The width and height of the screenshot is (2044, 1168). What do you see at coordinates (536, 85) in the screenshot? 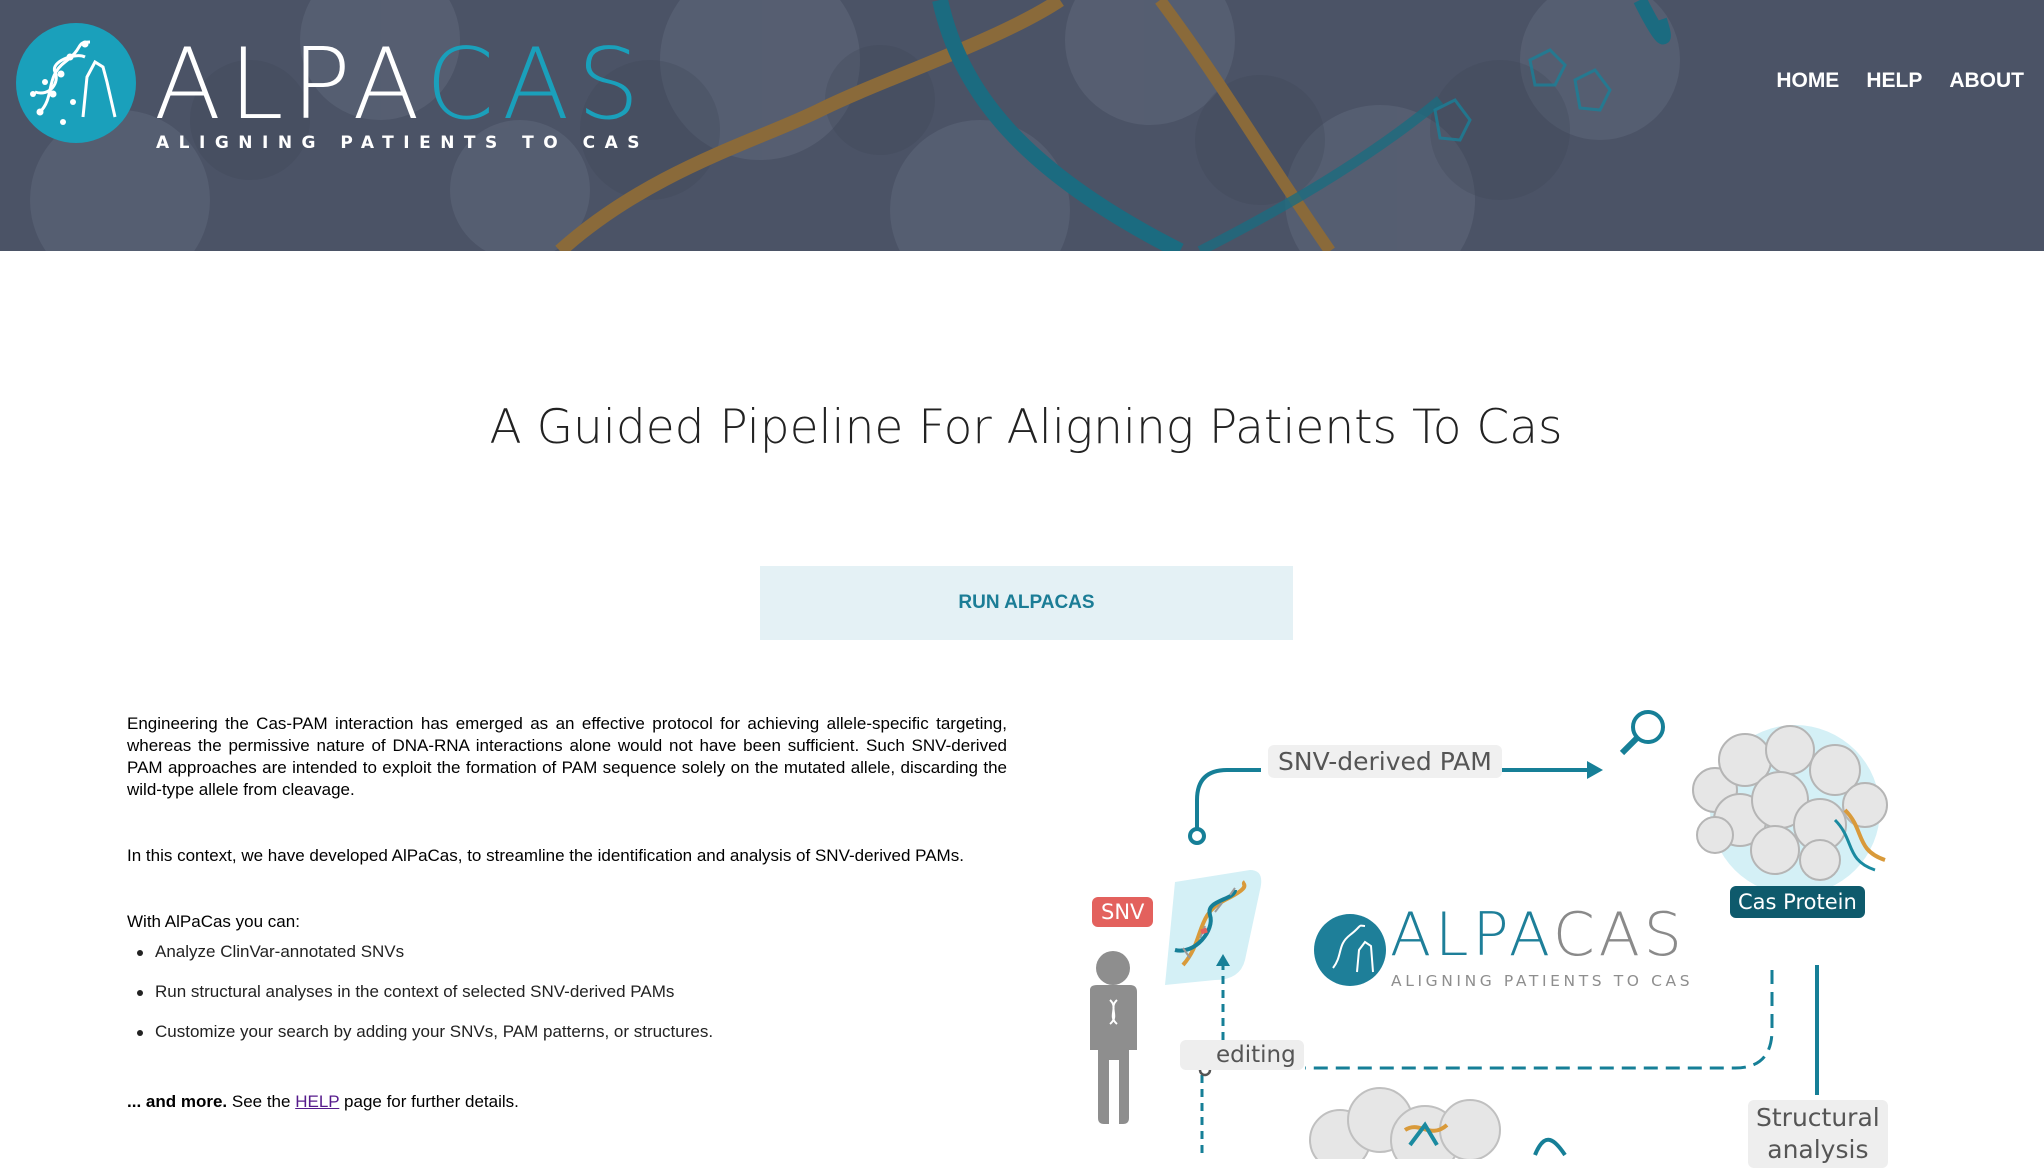
I see `logo-word-part2: CAS` at bounding box center [536, 85].